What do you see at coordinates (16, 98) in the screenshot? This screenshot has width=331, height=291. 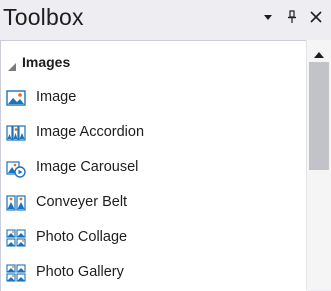 I see `image-icon` at bounding box center [16, 98].